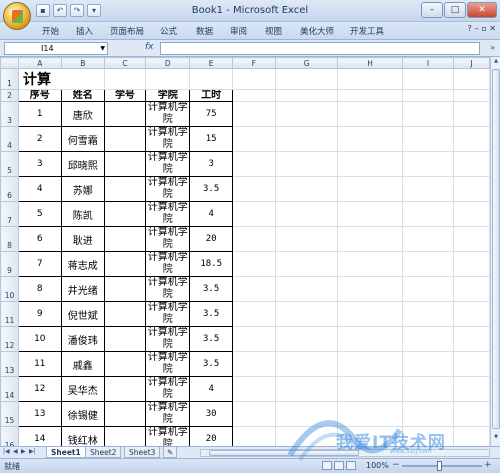 The image size is (500, 473). What do you see at coordinates (496, 439) in the screenshot?
I see `scroll-down-icon: ▼` at bounding box center [496, 439].